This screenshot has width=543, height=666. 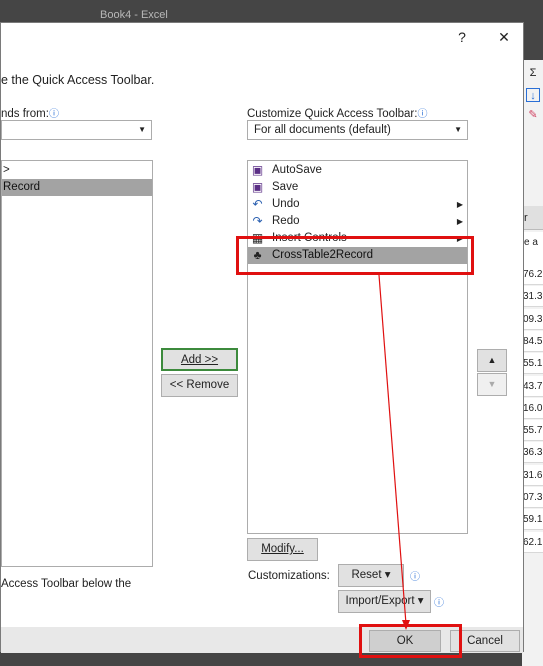 I want to click on sheet-cell: 31.3, so click(x=532, y=297).